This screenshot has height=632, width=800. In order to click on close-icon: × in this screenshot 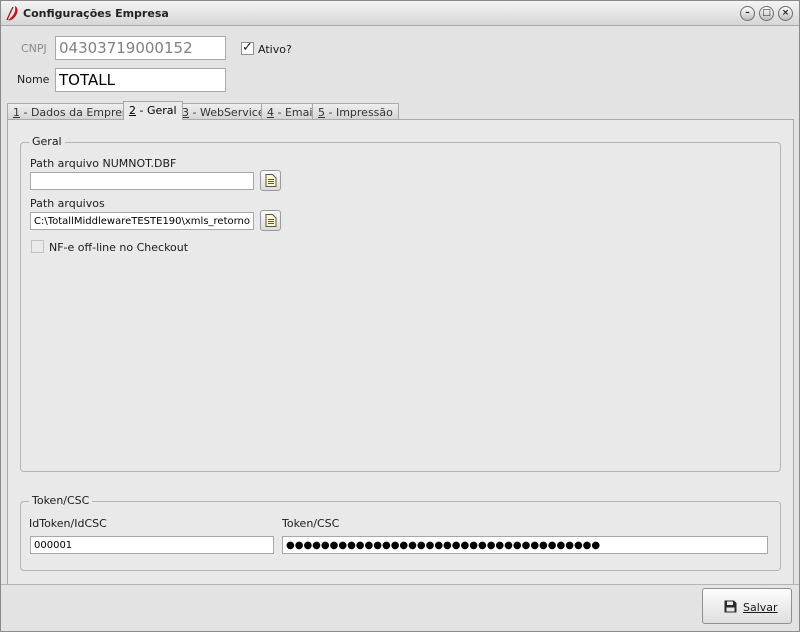, I will do `click(785, 13)`.